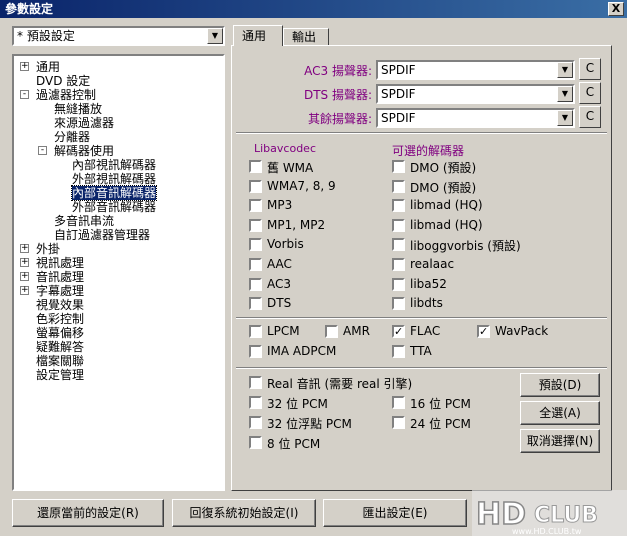 This screenshot has width=627, height=536. I want to click on tree-item: 音訊處理, so click(60, 277).